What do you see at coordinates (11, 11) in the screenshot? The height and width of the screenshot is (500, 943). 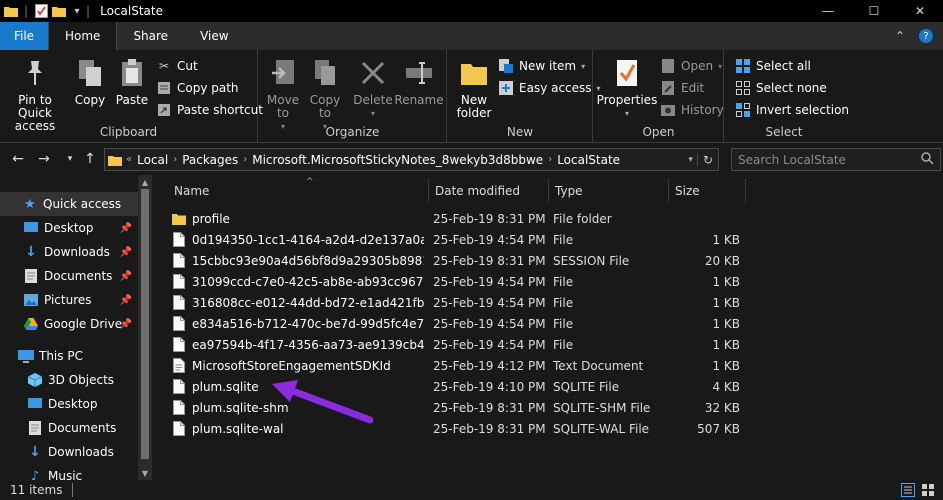 I see `folder-icon` at bounding box center [11, 11].